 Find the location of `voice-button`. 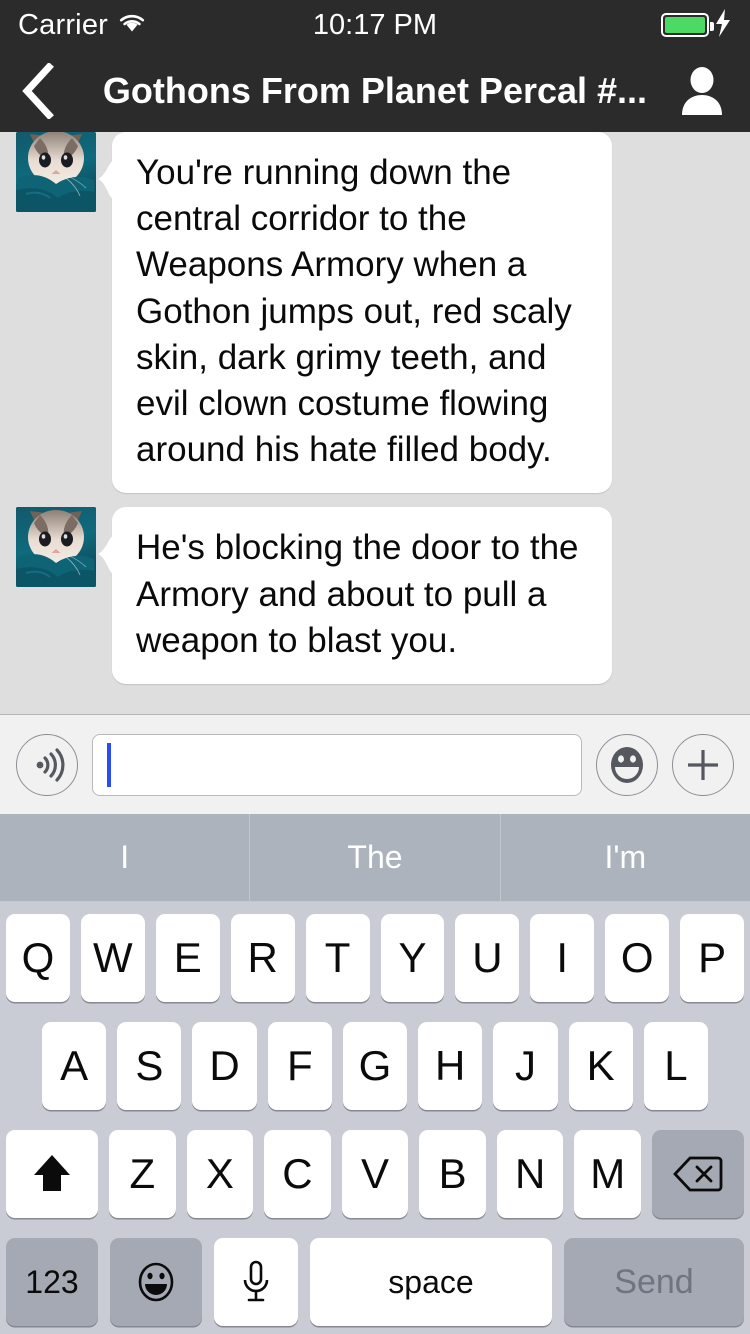

voice-button is located at coordinates (47, 764).